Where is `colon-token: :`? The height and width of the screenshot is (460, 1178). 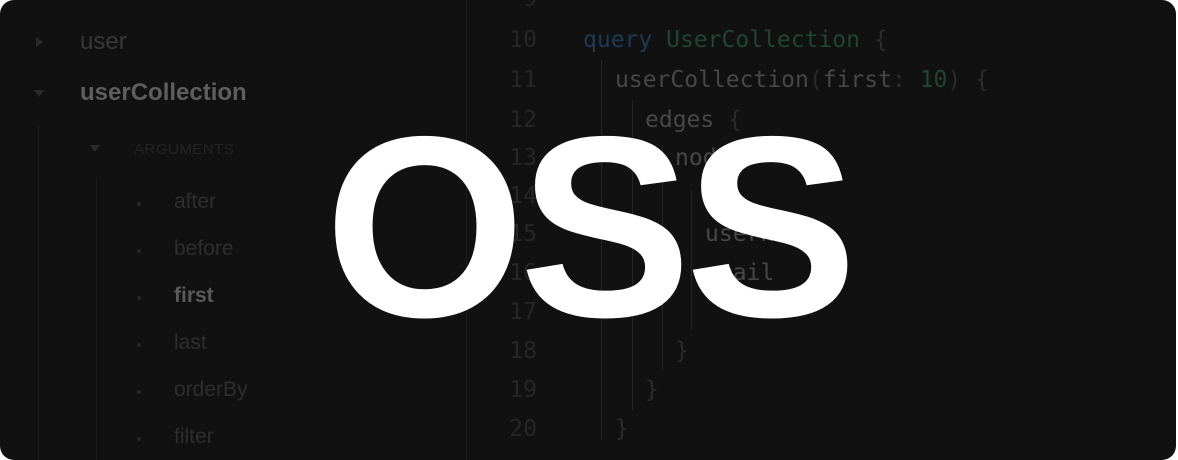 colon-token: : is located at coordinates (898, 80).